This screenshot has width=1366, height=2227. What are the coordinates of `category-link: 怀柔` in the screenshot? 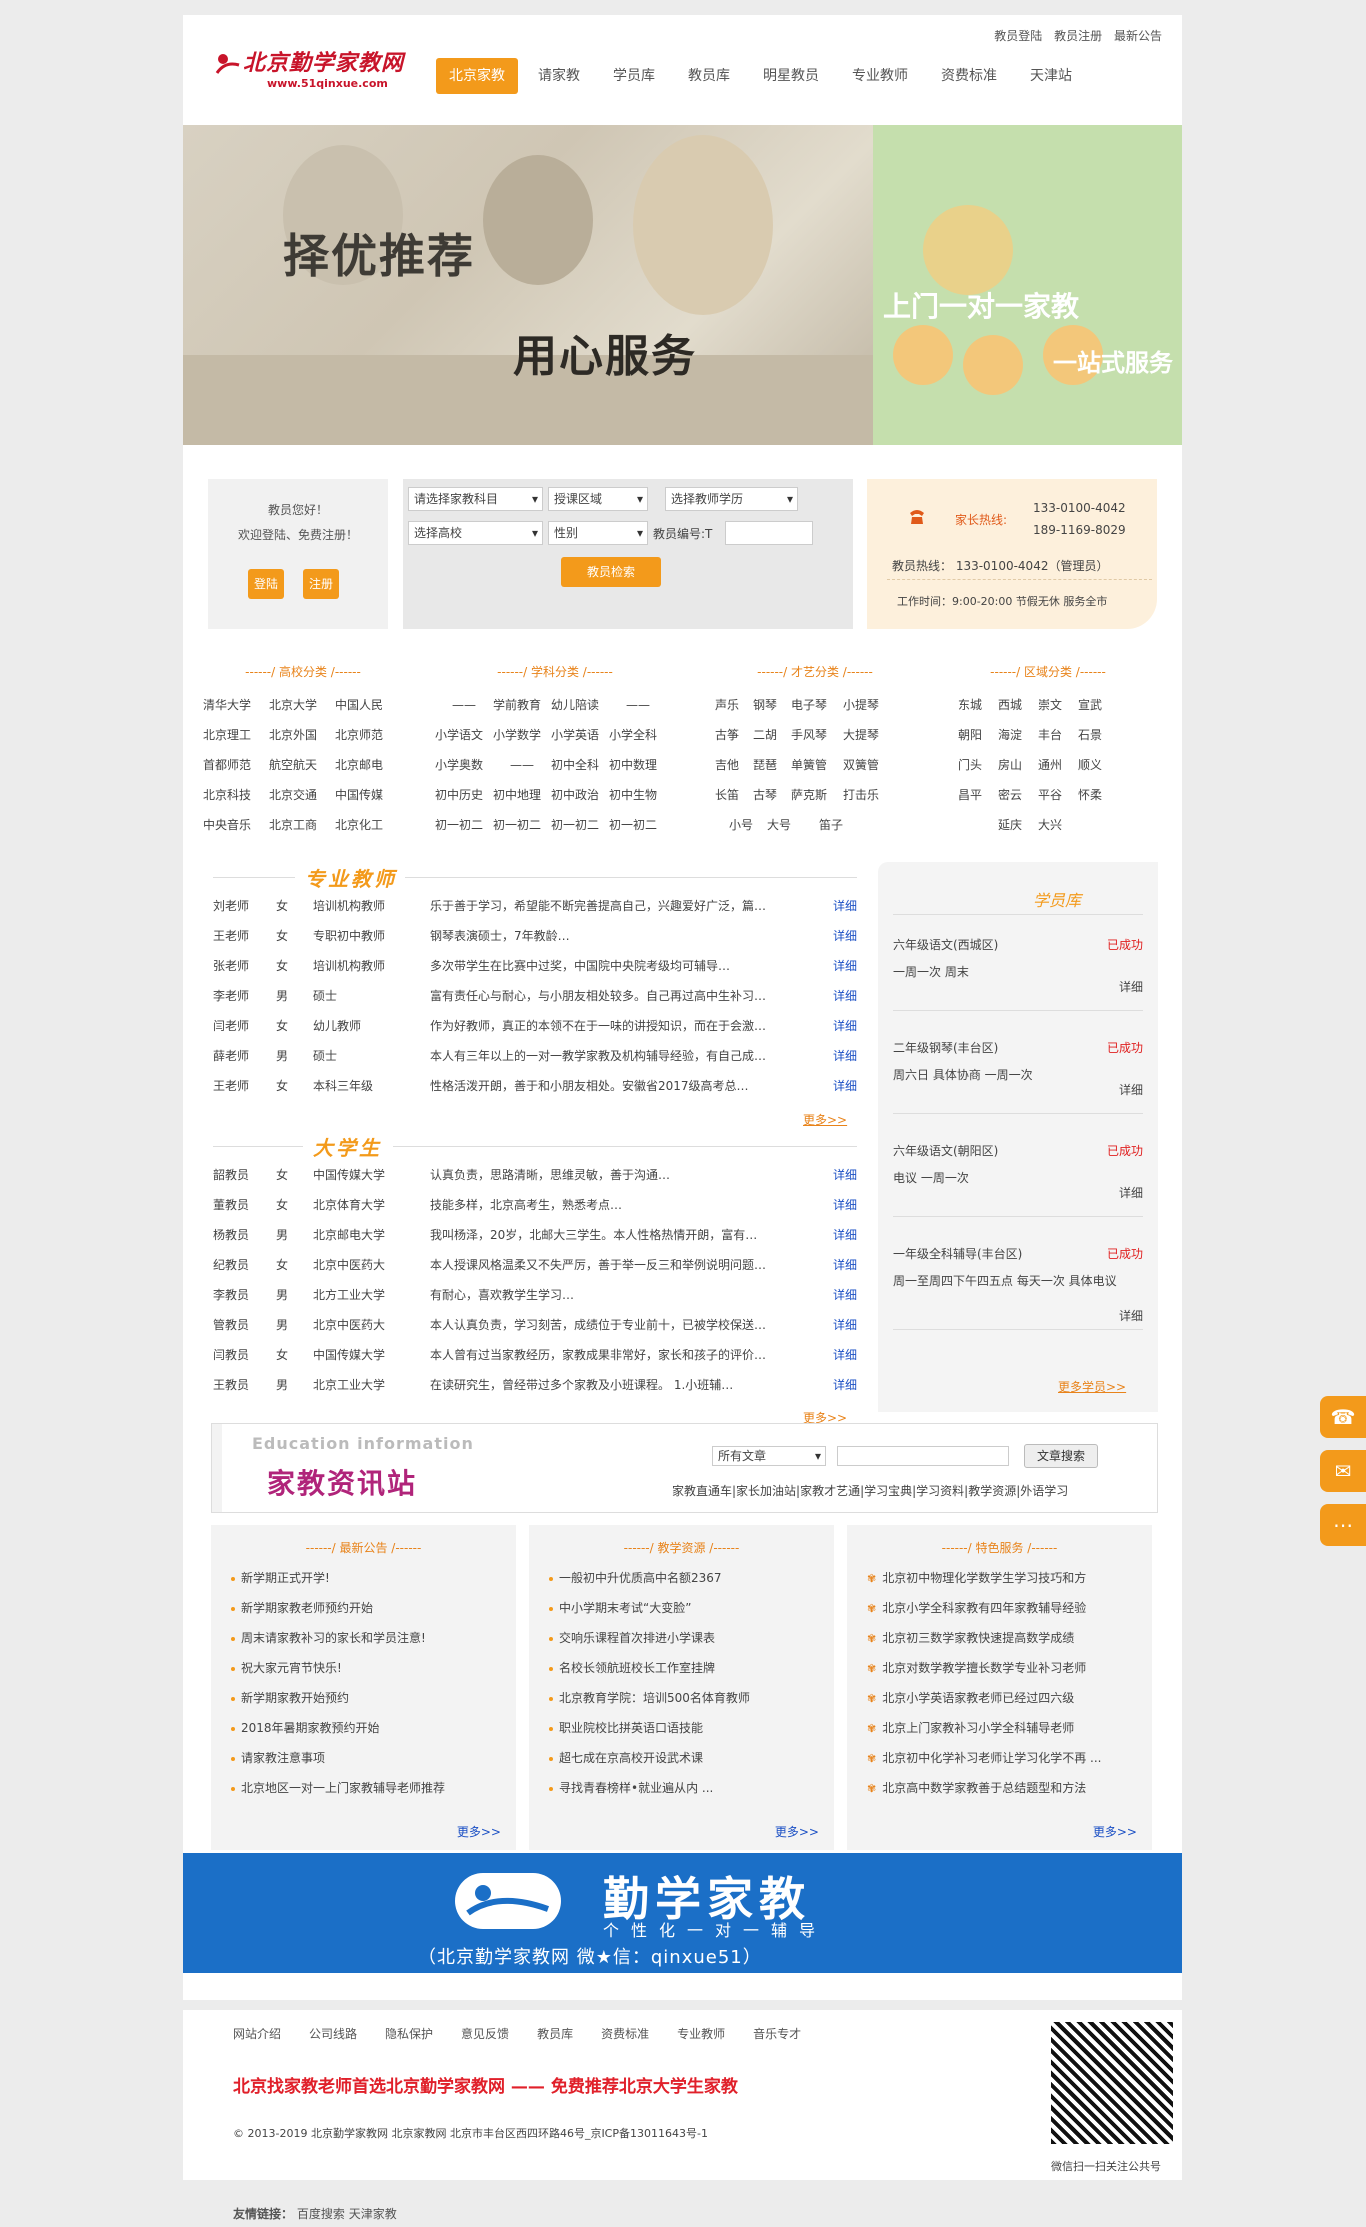 It's located at (1090, 795).